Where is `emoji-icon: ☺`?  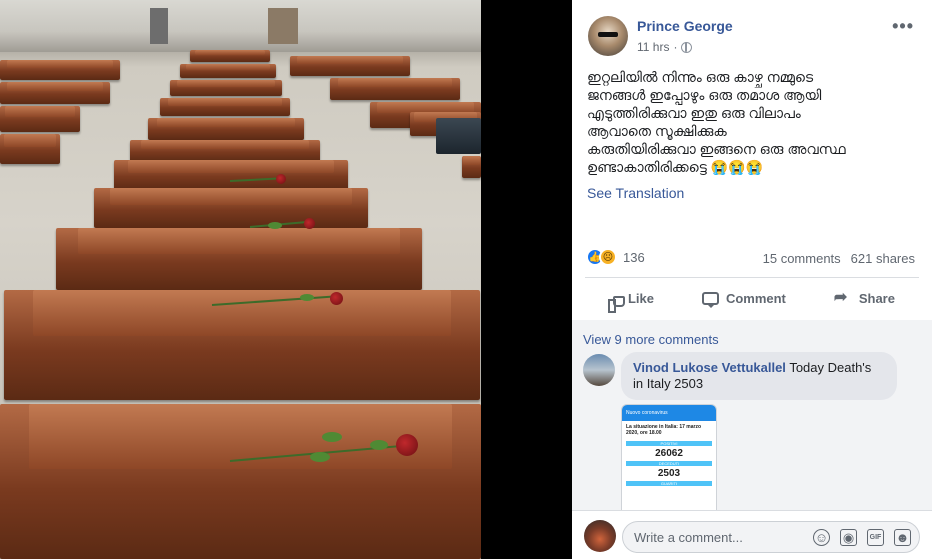
emoji-icon: ☺ is located at coordinates (821, 537).